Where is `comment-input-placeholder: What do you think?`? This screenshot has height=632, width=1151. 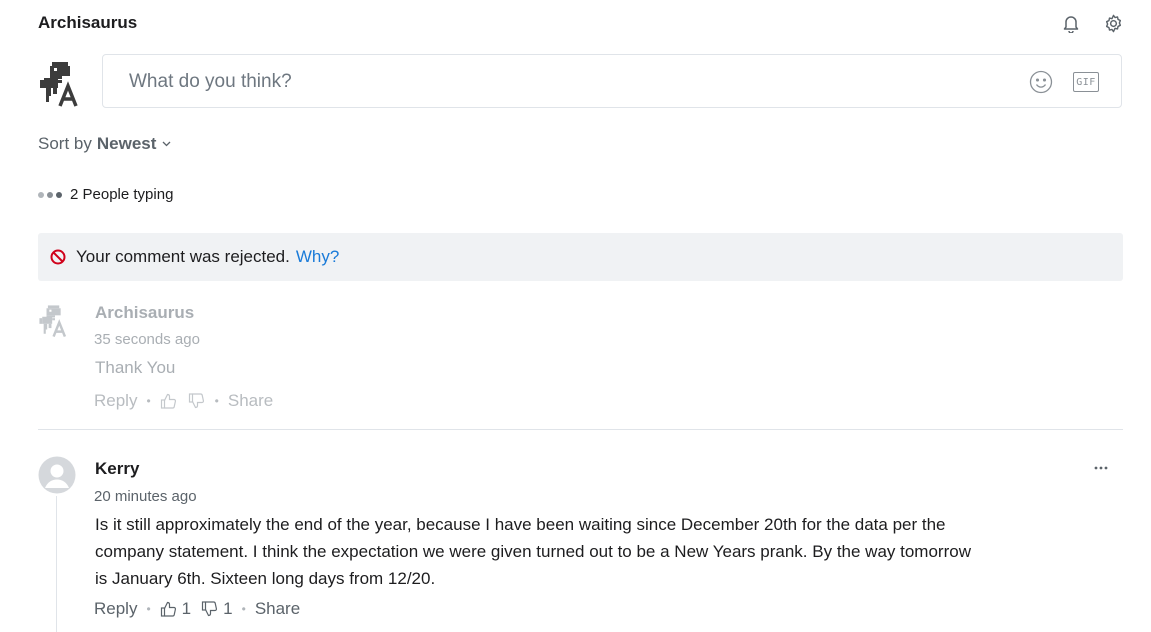 comment-input-placeholder: What do you think? is located at coordinates (210, 81).